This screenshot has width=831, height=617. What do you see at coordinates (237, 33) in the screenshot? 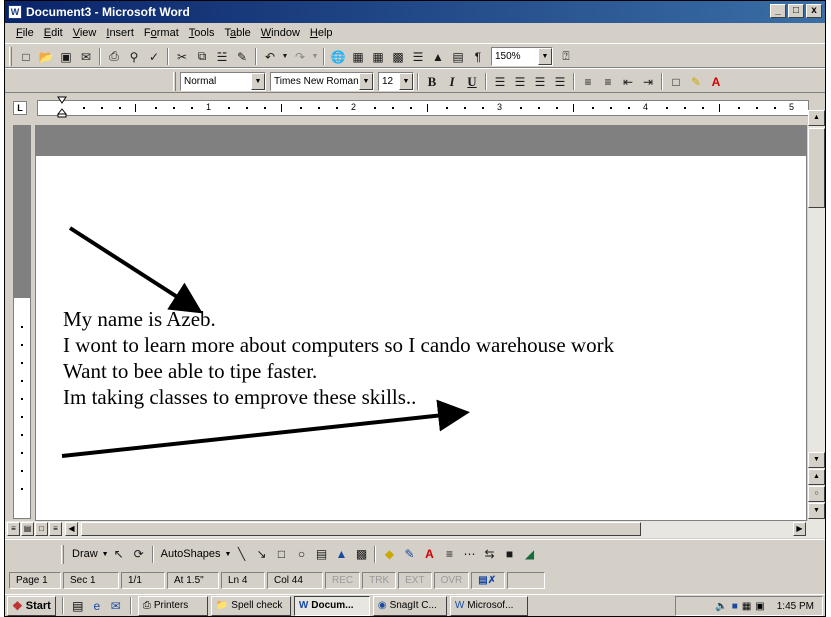
I see `menu-table: Table` at bounding box center [237, 33].